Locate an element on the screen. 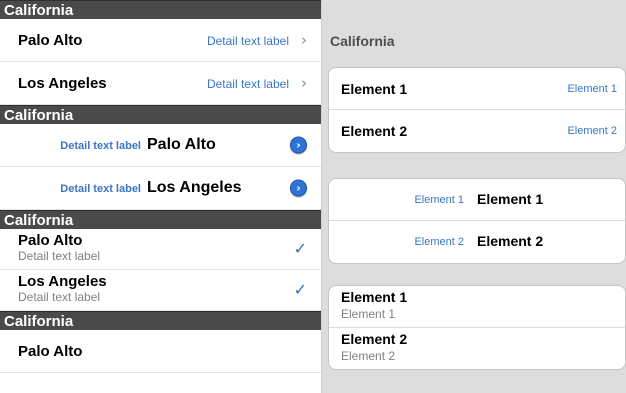 This screenshot has height=393, width=626. cell-subtitle: Element 2 is located at coordinates (368, 356).